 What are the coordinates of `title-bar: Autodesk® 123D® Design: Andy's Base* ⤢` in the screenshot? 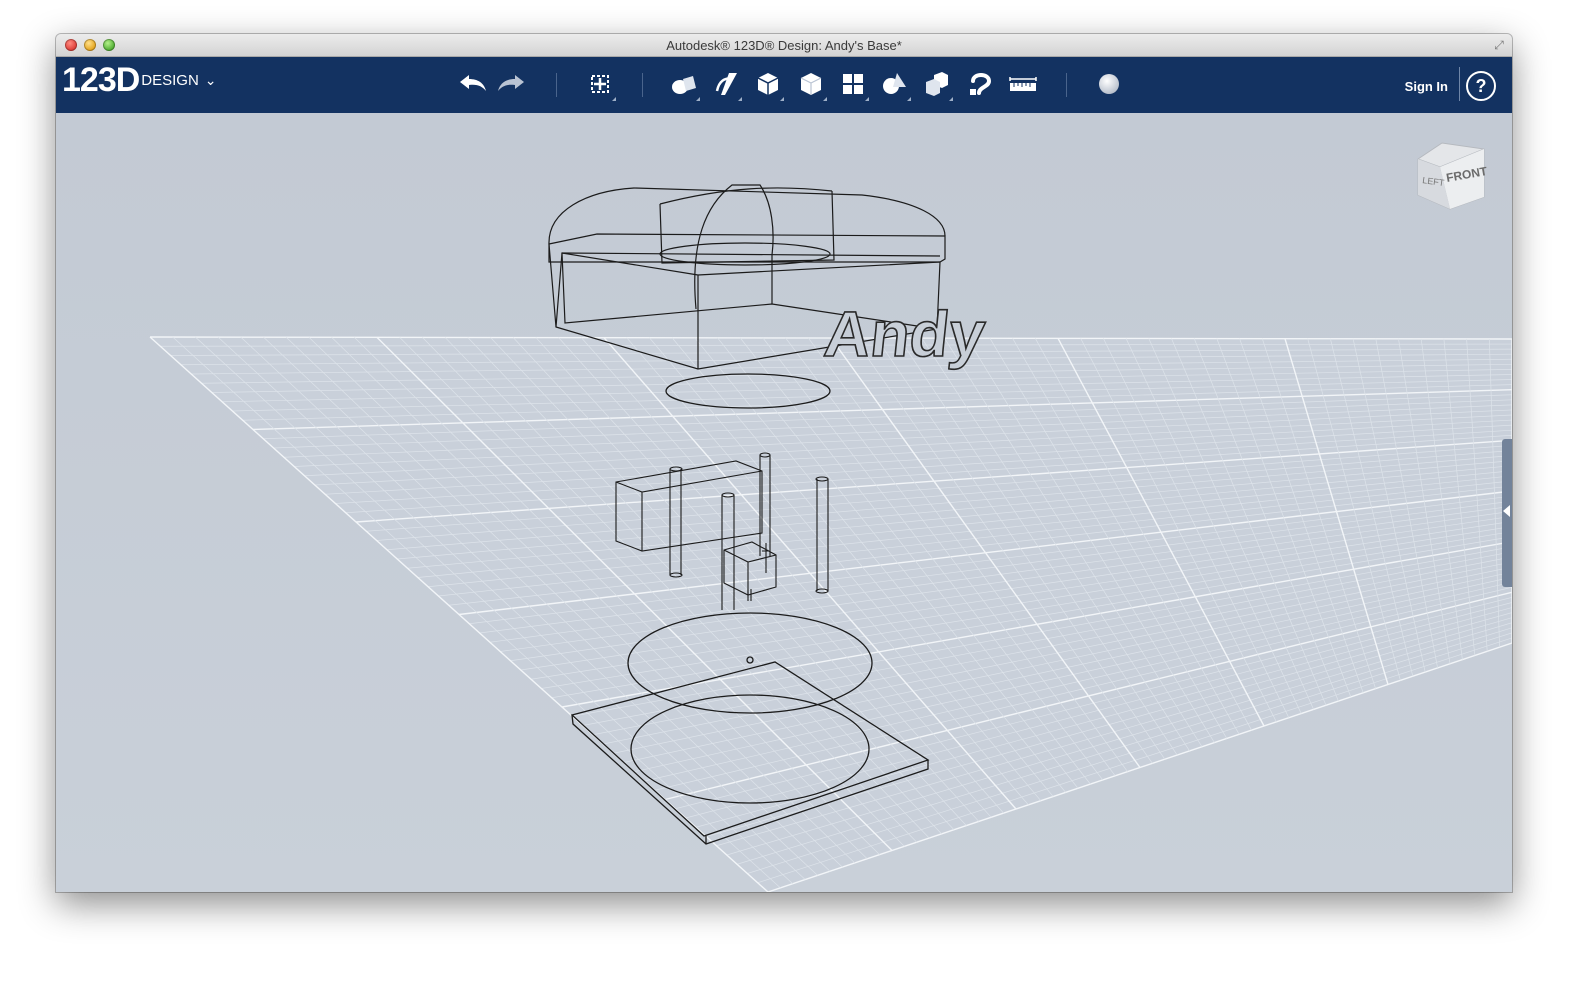 It's located at (784, 45).